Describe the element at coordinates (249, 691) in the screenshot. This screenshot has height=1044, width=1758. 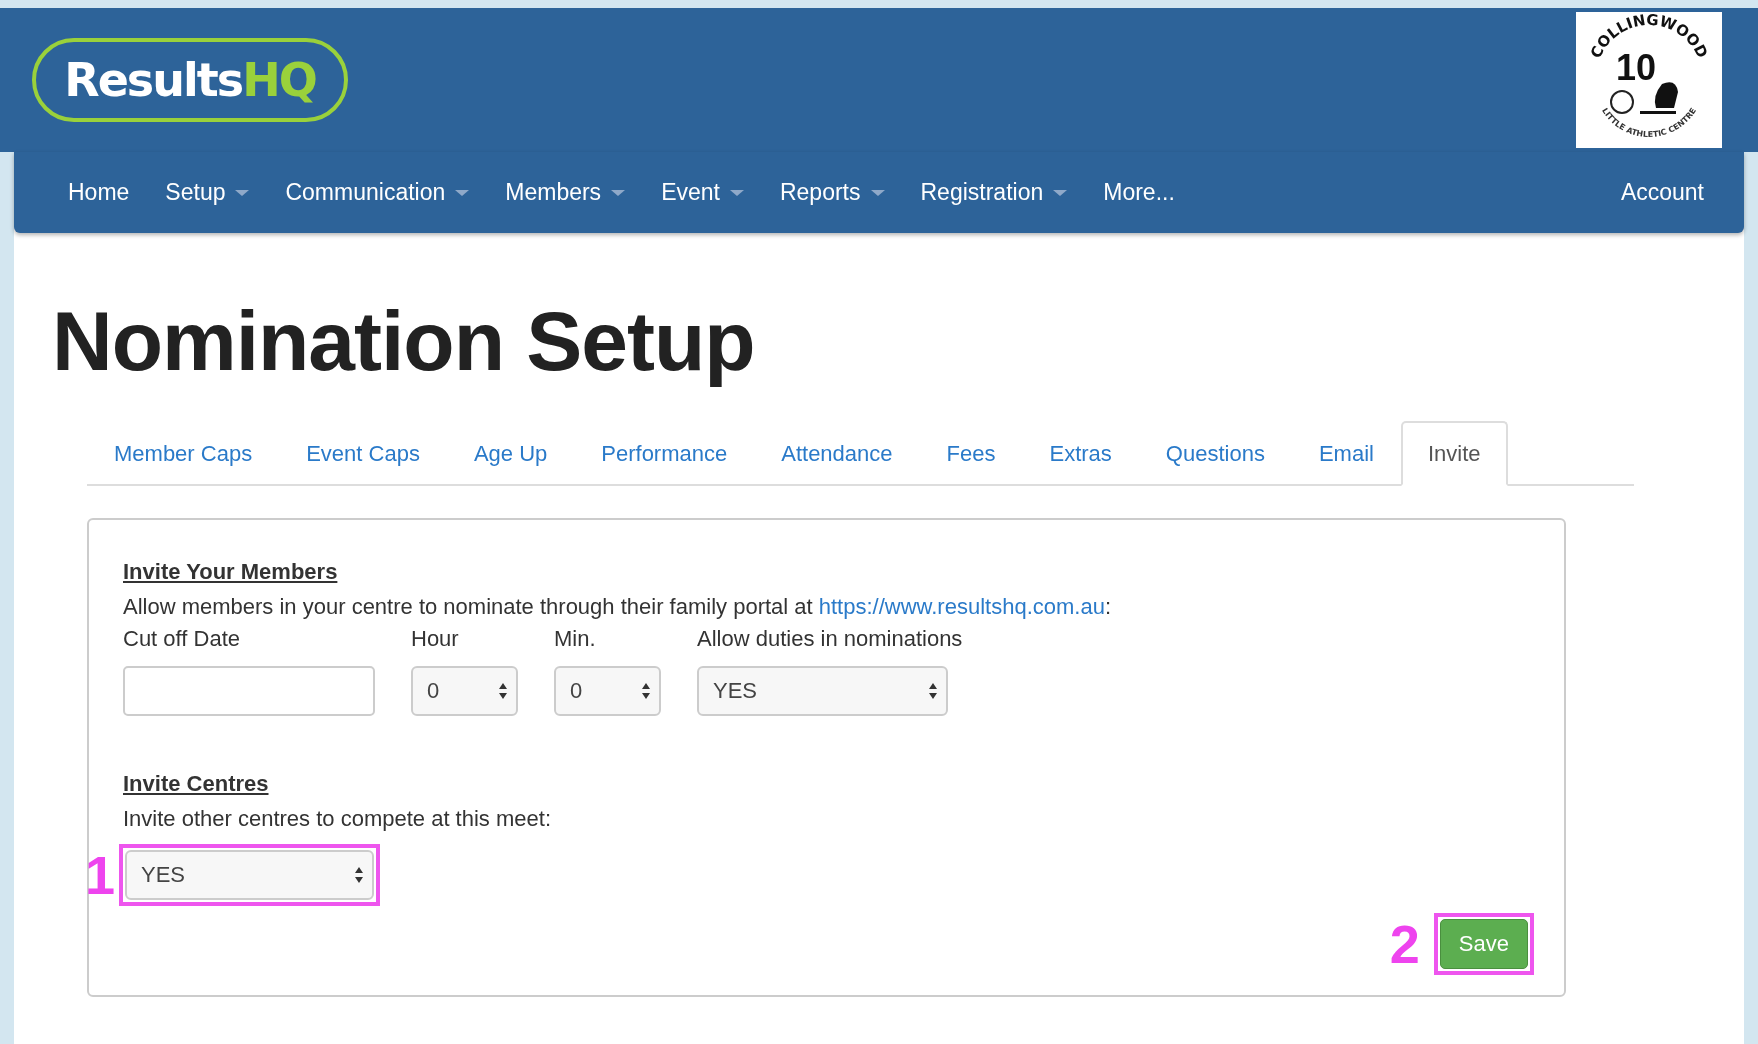
I see `date-field` at that location.